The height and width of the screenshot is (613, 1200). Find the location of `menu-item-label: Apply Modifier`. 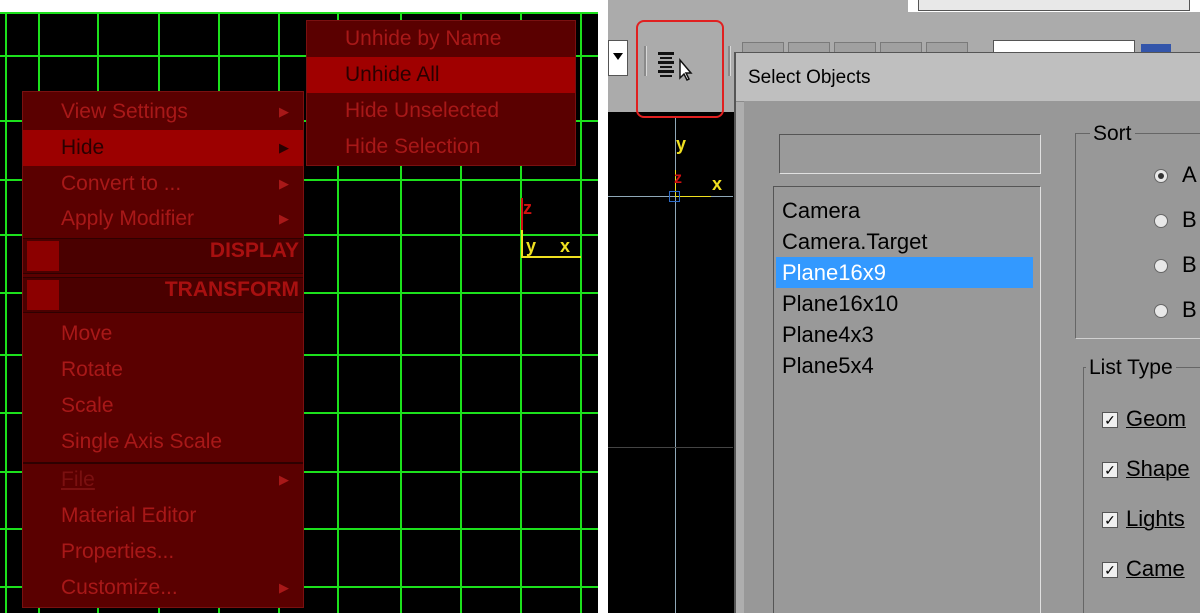

menu-item-label: Apply Modifier is located at coordinates (128, 218).